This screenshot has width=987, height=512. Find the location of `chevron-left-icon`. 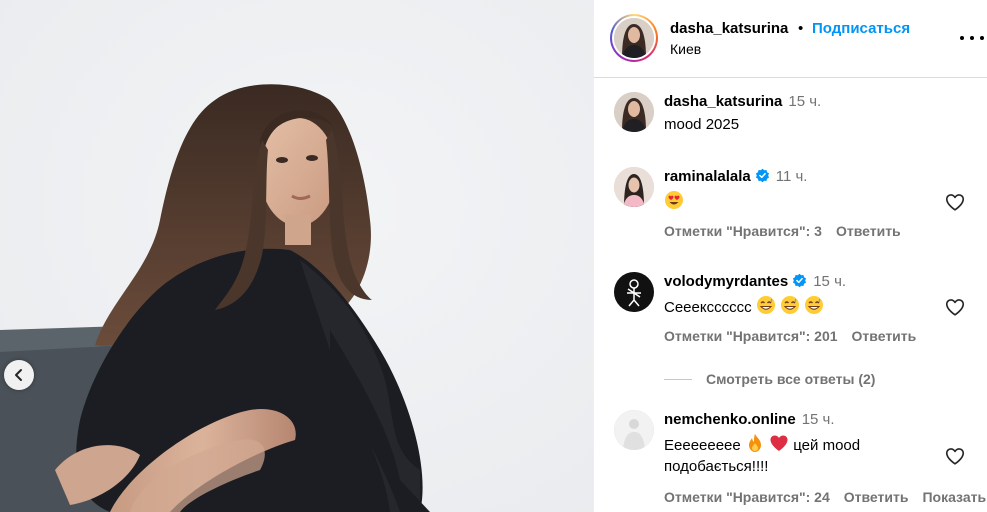

chevron-left-icon is located at coordinates (18, 375).